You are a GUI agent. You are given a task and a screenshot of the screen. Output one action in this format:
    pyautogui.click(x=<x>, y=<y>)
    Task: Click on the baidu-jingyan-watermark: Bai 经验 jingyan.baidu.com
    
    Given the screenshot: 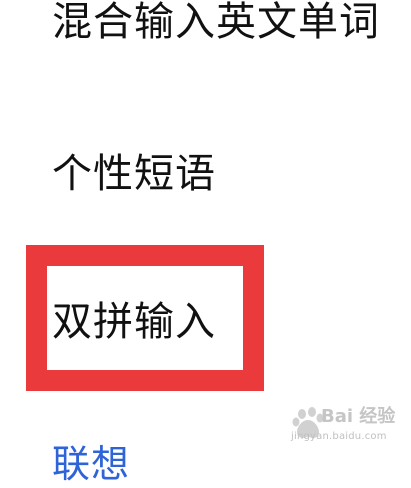 What is the action you would take?
    pyautogui.click(x=342, y=426)
    